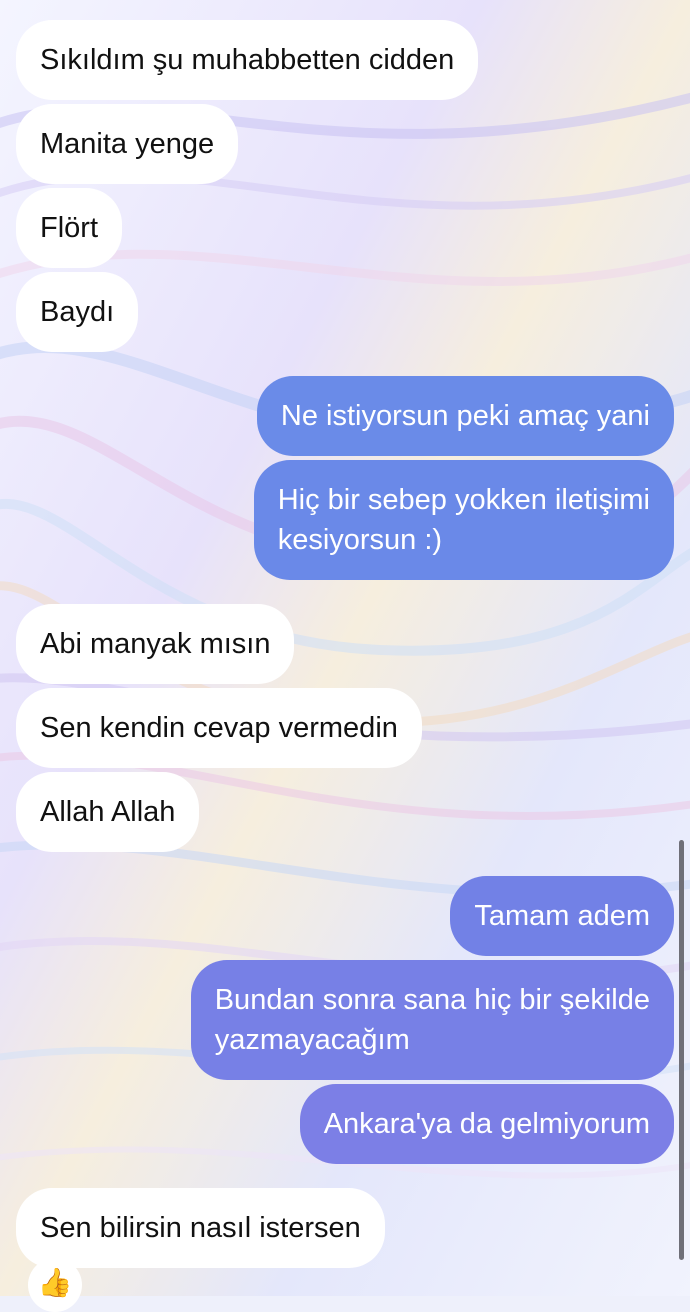  Describe the element at coordinates (219, 728) in the screenshot. I see `message-bubble-incoming: Sen kendin cevap vermedin` at that location.